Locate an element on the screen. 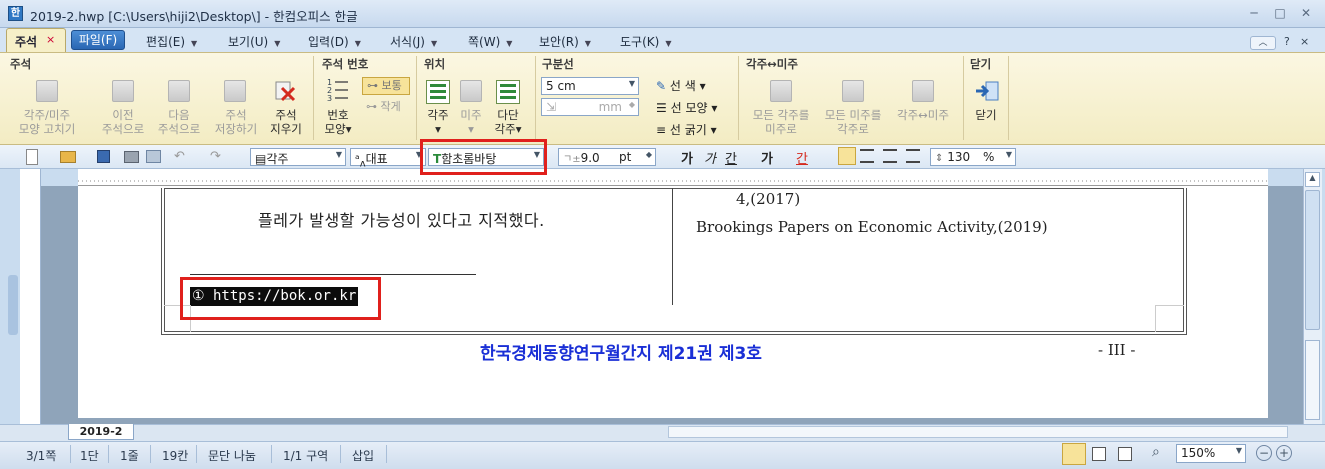  separator-offset-input: ⇲ mm ◆ is located at coordinates (590, 107).